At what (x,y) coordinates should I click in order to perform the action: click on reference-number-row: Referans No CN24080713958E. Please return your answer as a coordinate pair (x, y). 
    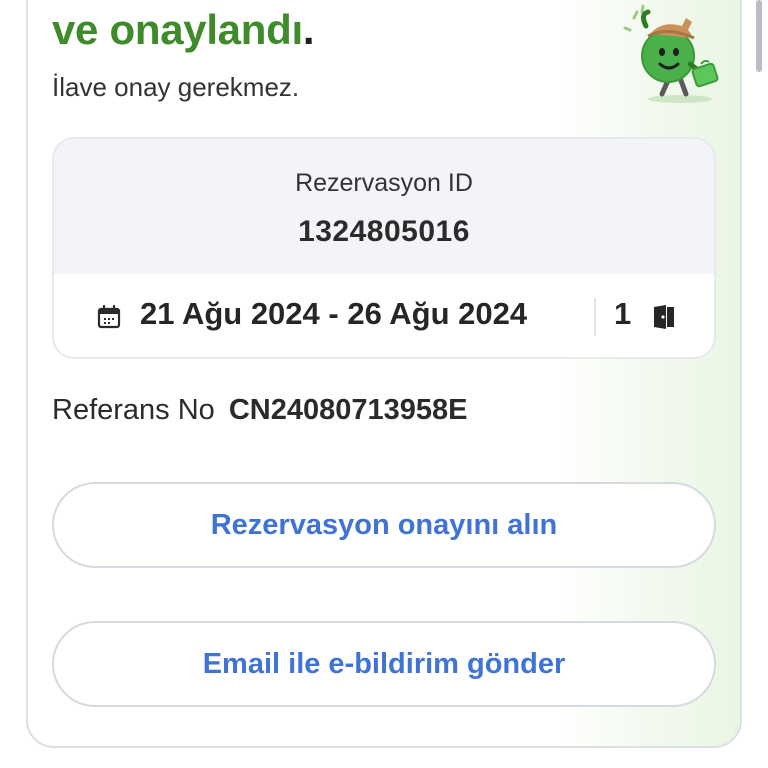
    Looking at the image, I should click on (259, 410).